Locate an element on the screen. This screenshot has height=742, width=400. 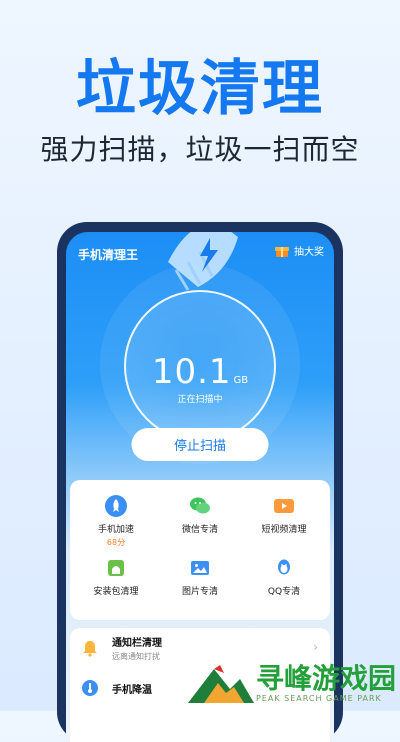
feature-label: 手机加速 is located at coordinates (115, 530).